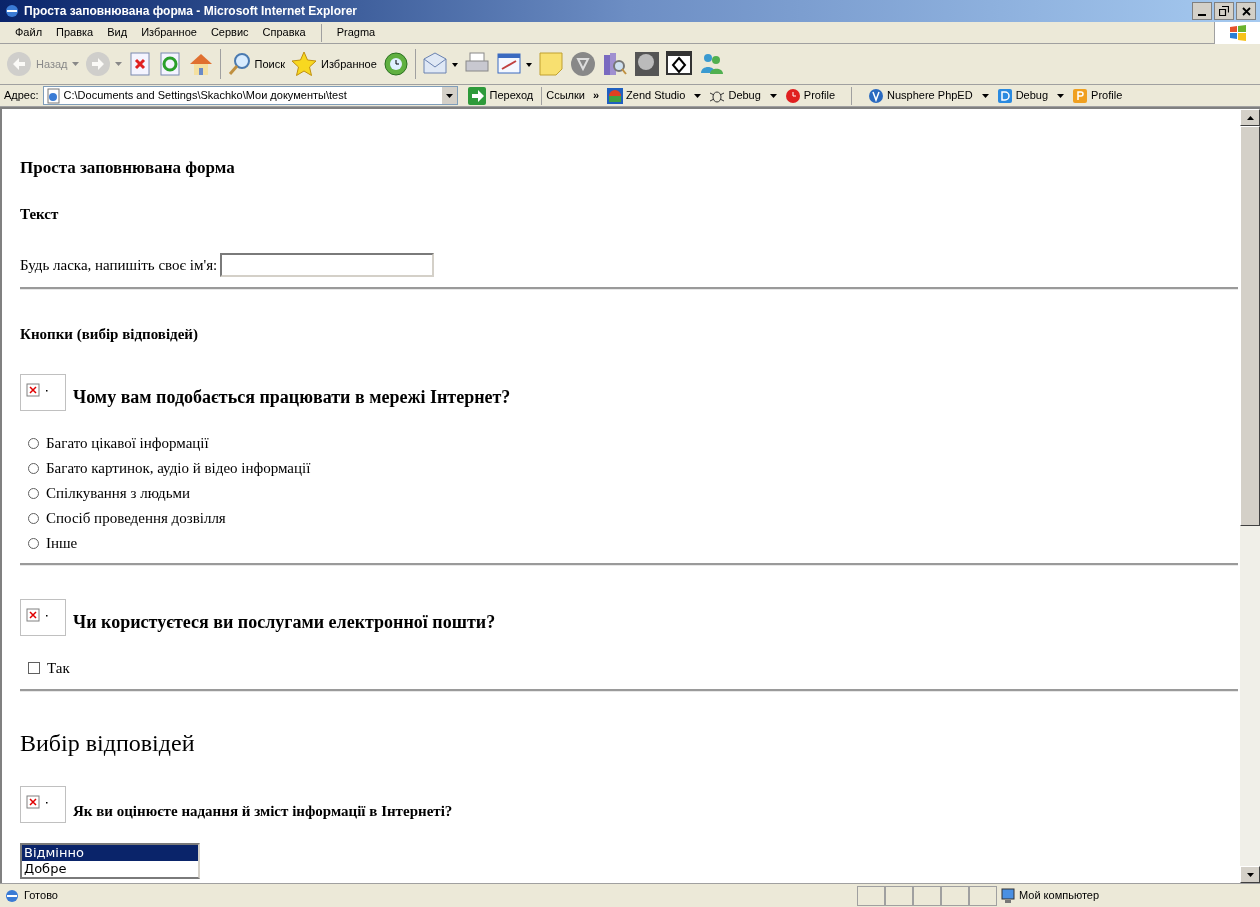 The width and height of the screenshot is (1260, 907). I want to click on refresh-icon, so click(169, 64).